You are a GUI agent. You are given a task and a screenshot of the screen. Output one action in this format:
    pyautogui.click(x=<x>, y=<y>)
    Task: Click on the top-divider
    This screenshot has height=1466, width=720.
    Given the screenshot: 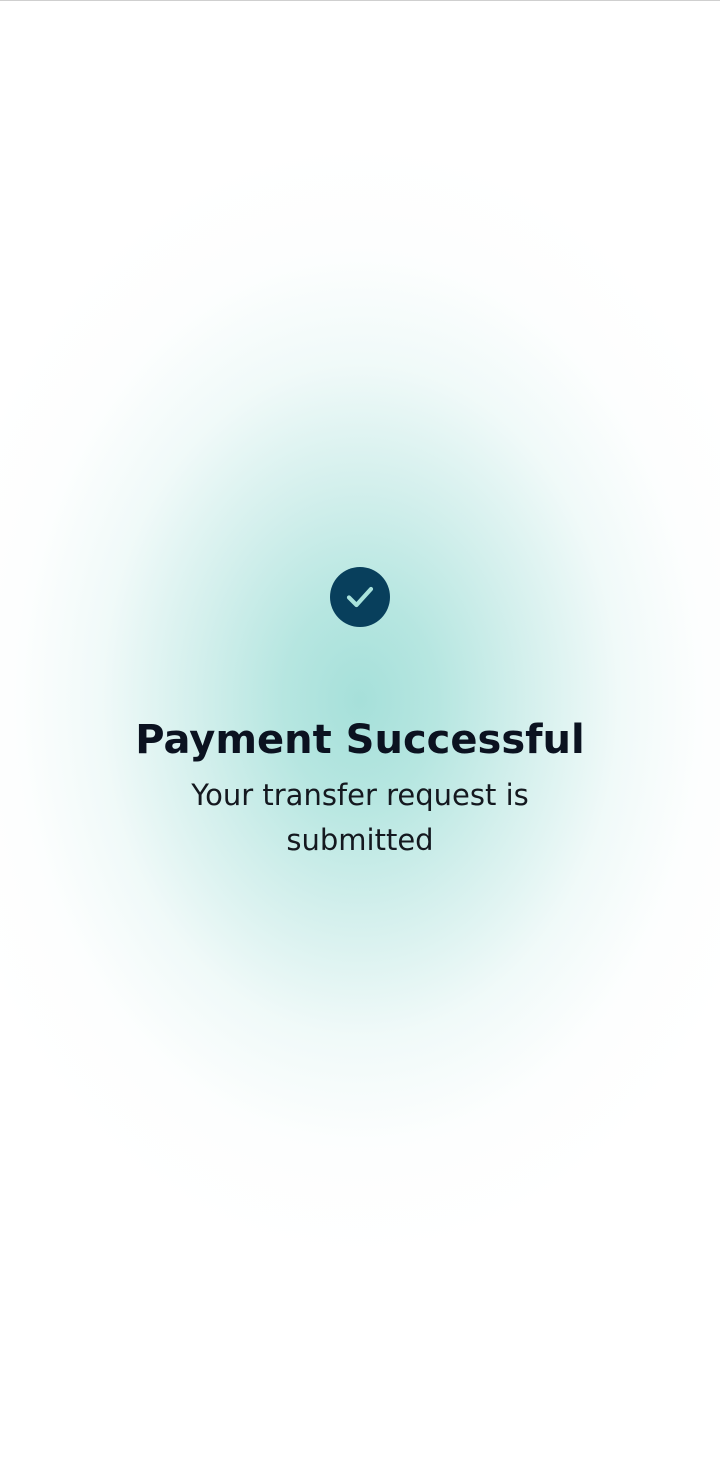 What is the action you would take?
    pyautogui.click(x=360, y=0)
    